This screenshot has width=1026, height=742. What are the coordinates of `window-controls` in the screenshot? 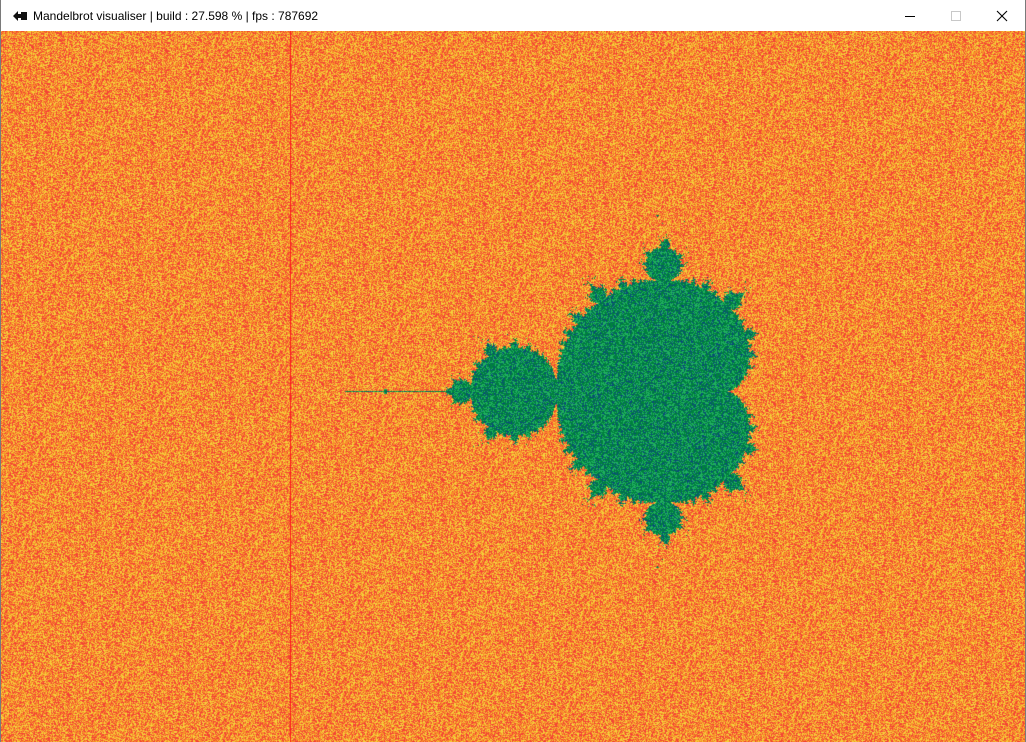 It's located at (956, 15).